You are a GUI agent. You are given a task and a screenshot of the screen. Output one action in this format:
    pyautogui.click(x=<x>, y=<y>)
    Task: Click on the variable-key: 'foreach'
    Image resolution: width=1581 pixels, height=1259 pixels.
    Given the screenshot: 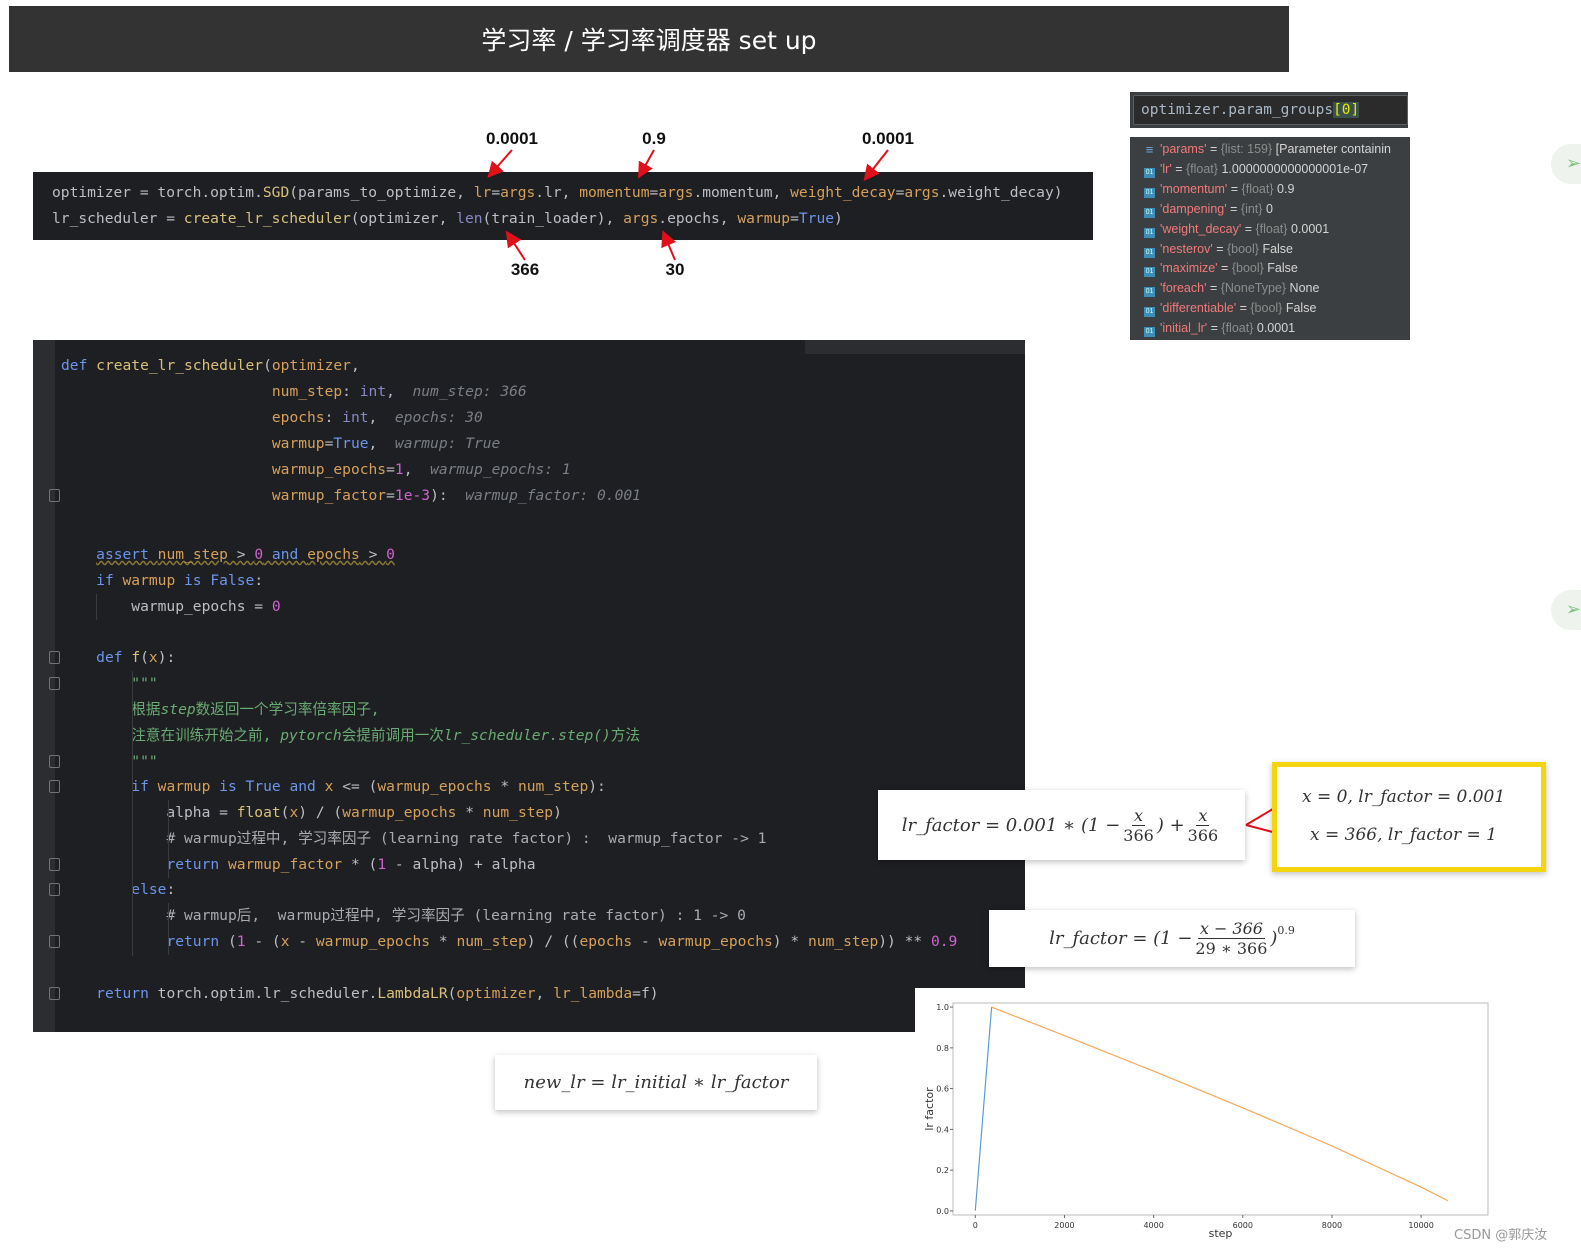 What is the action you would take?
    pyautogui.click(x=1183, y=288)
    